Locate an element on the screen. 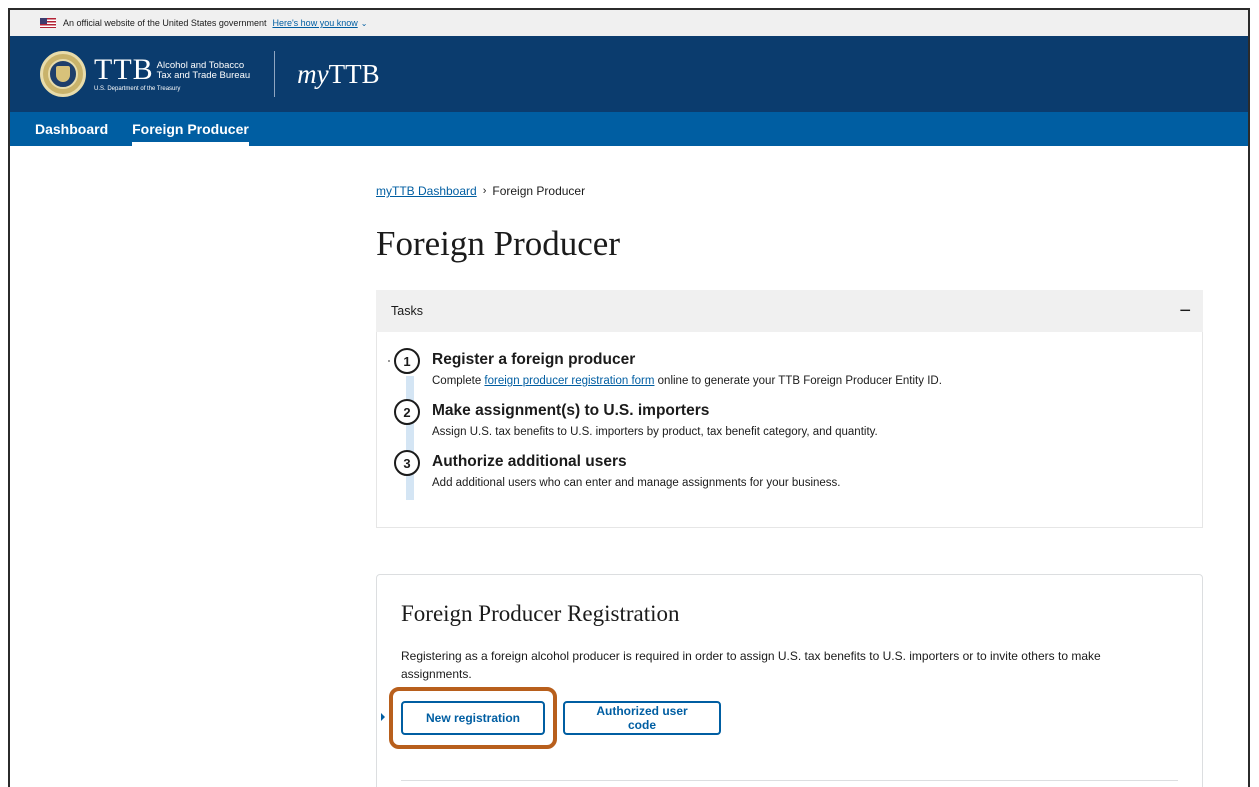  app-name: myTTB is located at coordinates (338, 74).